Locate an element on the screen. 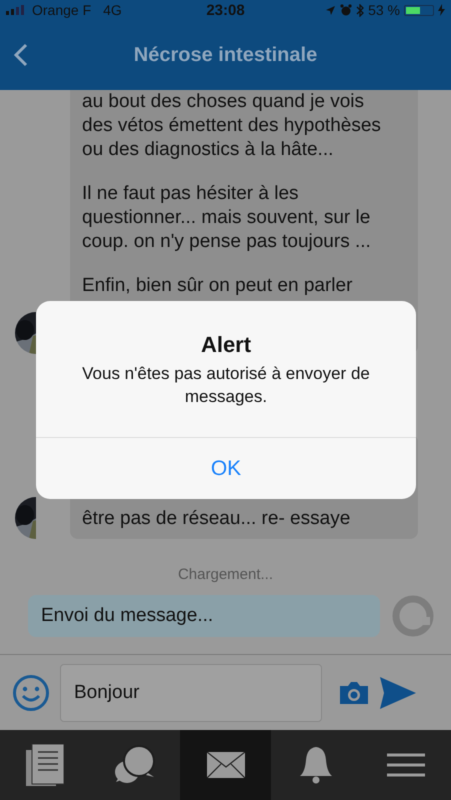 The width and height of the screenshot is (451, 800). network-type: 4G is located at coordinates (112, 10).